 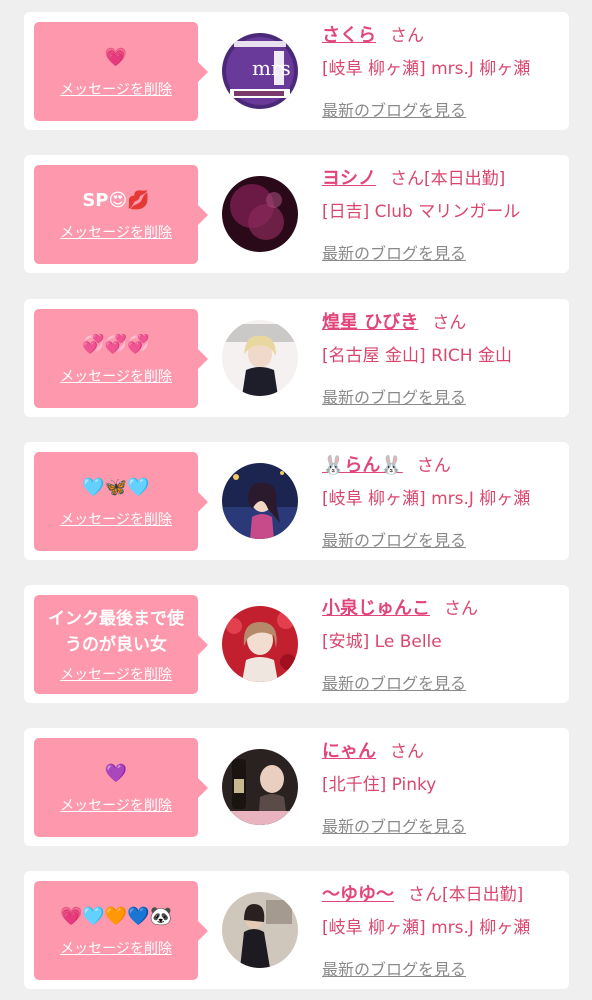 What do you see at coordinates (121, 71) in the screenshot?
I see `message-bubble: 💗 メッセージを削除` at bounding box center [121, 71].